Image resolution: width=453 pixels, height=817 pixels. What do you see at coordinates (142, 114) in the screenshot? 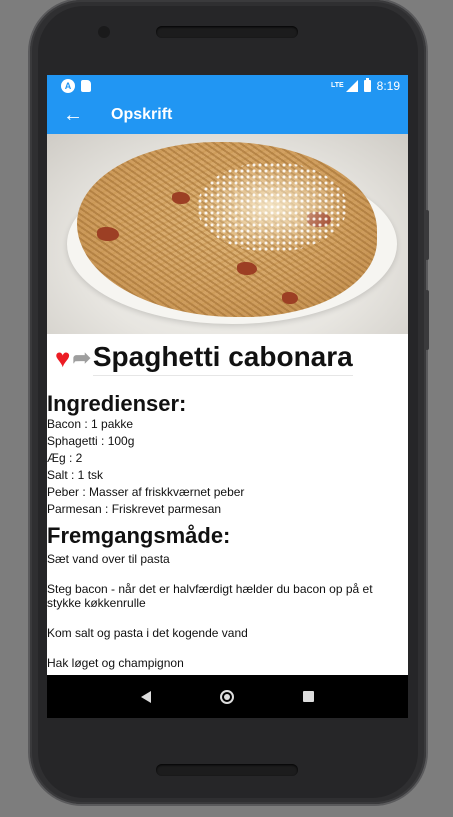
I see `app-bar-title: Opskrift` at bounding box center [142, 114].